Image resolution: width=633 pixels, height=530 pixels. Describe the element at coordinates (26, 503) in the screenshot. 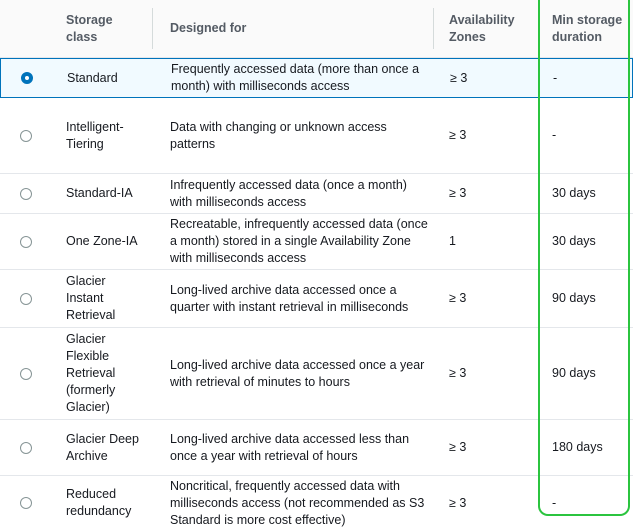

I see `radio-reduced-redundancy` at that location.